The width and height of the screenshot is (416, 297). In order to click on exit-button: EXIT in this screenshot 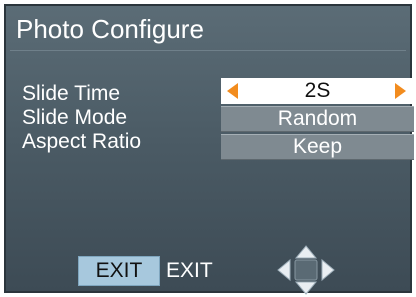, I will do `click(119, 271)`.